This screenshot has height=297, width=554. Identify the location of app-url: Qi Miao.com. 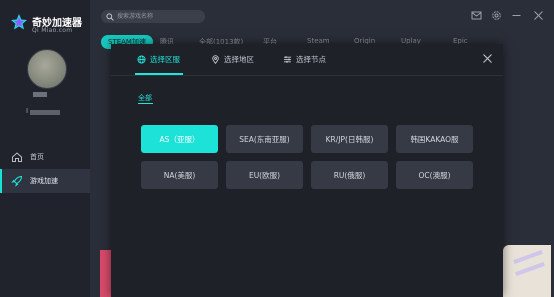
(52, 30).